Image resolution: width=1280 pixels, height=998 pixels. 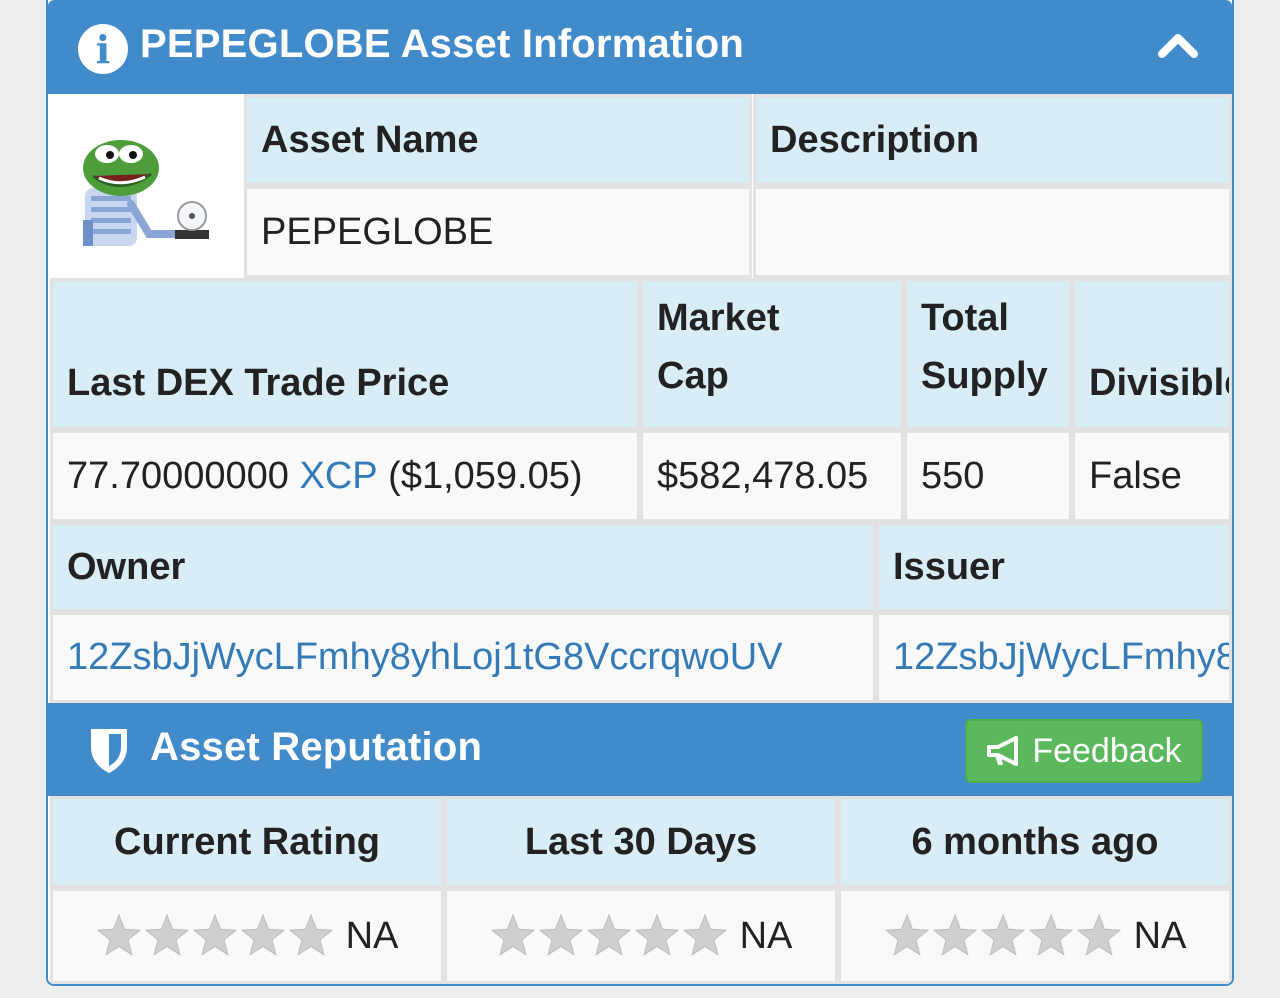 I want to click on feedback-label: Feedback, so click(x=1107, y=750).